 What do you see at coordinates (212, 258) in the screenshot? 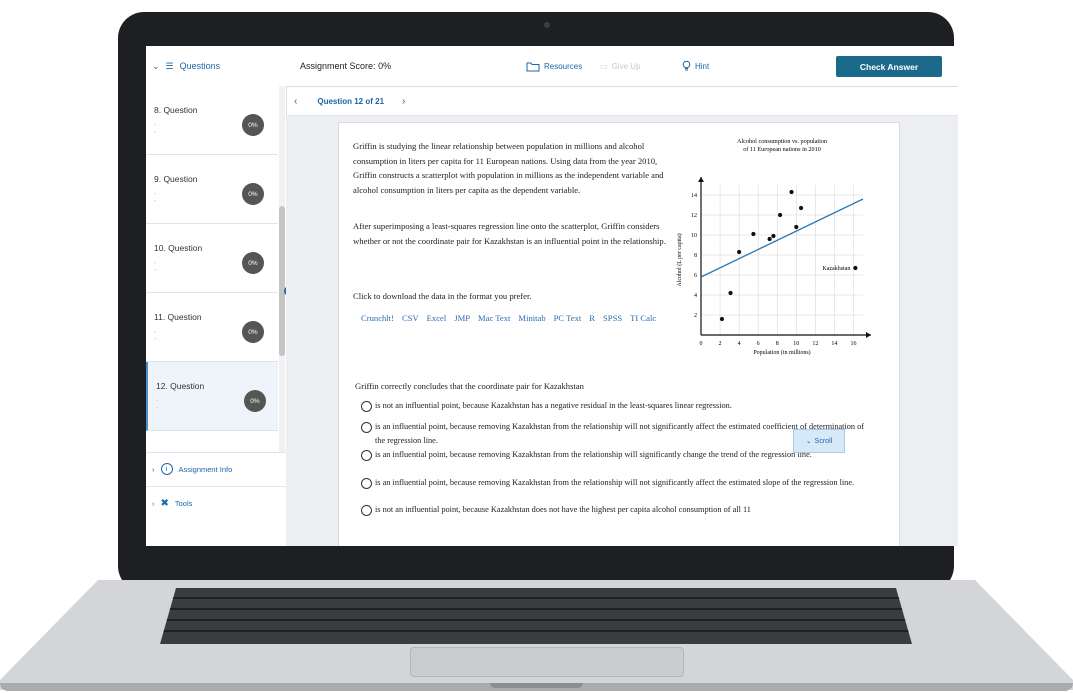
I see `sidebar-question-item: 10. Question - - 0%` at bounding box center [212, 258].